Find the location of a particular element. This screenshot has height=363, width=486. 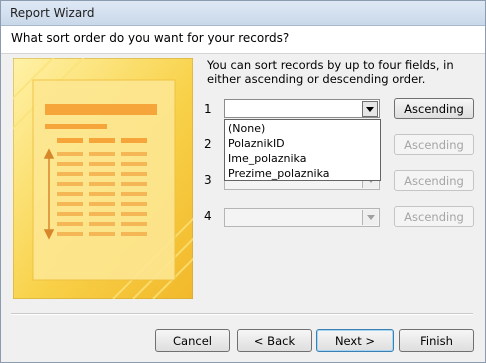

dropdown-option: PolaznikID is located at coordinates (302, 143).